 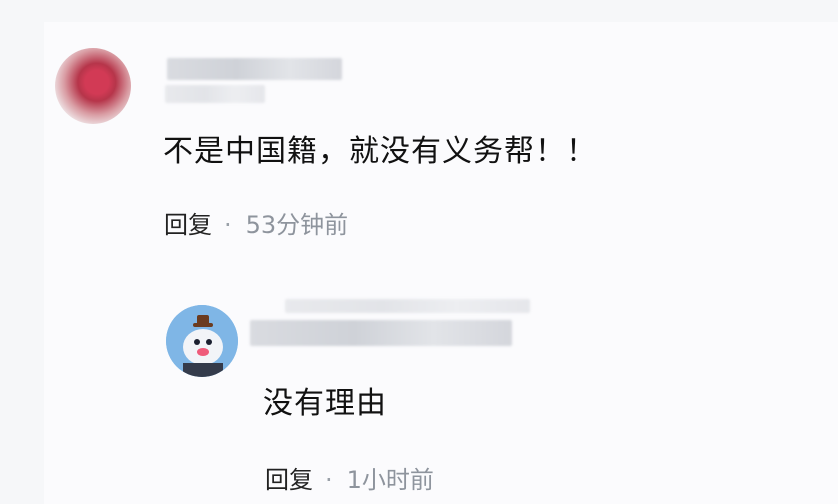 I want to click on timestamp: 1小时前, so click(x=390, y=480).